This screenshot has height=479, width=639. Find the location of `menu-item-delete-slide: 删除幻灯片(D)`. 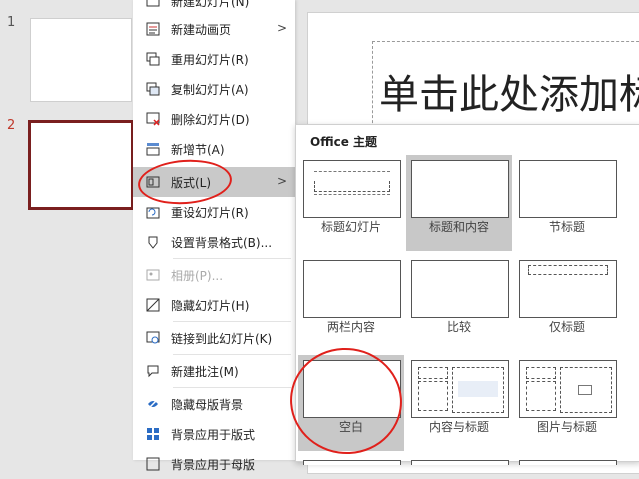

menu-item-delete-slide: 删除幻灯片(D) is located at coordinates (214, 119).